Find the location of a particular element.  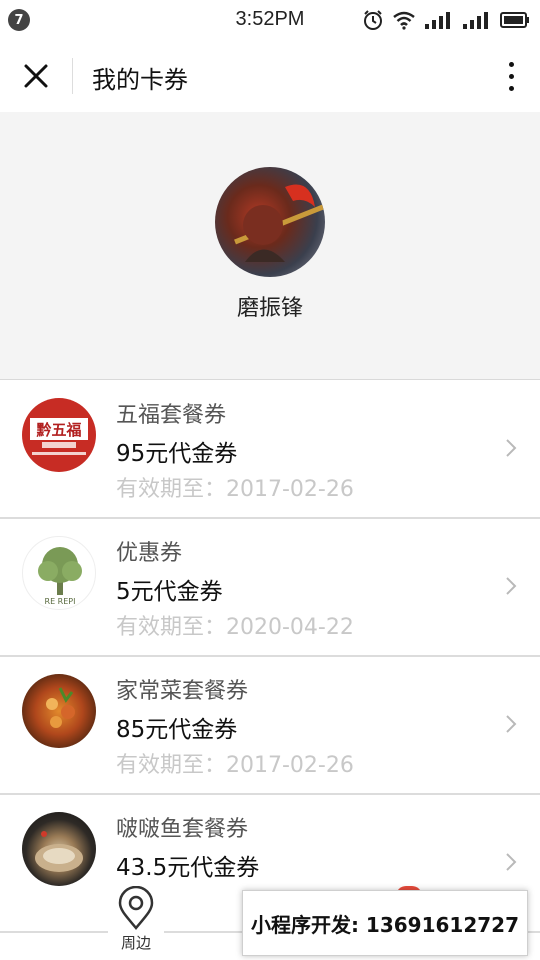

coupon-logo: 黔五福 is located at coordinates (59, 435).